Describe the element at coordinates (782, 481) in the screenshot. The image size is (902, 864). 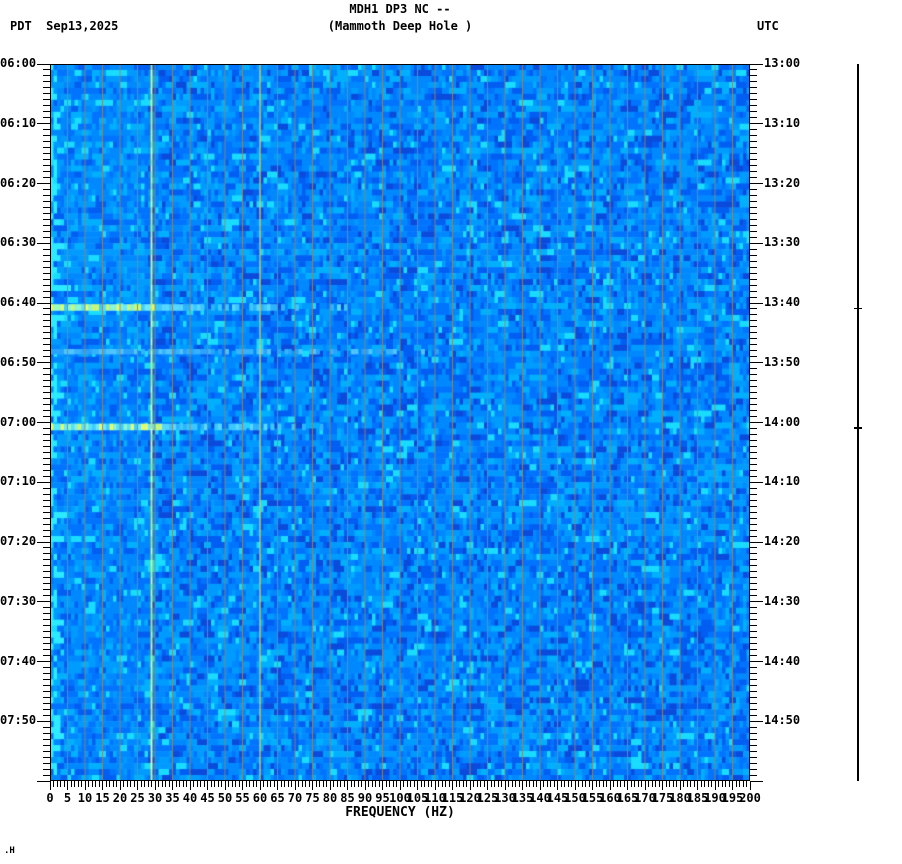
I see `utc-tick-label: 14:10` at that location.